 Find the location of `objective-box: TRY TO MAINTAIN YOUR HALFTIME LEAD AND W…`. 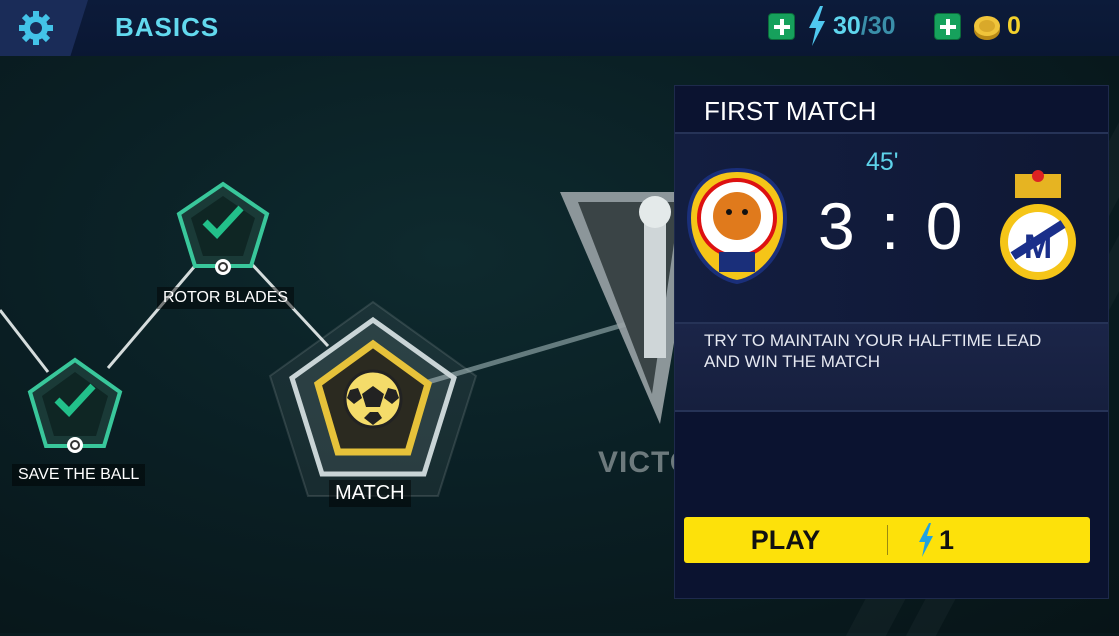

objective-box: TRY TO MAINTAIN YOUR HALFTIME LEAD AND W… is located at coordinates (891, 367).